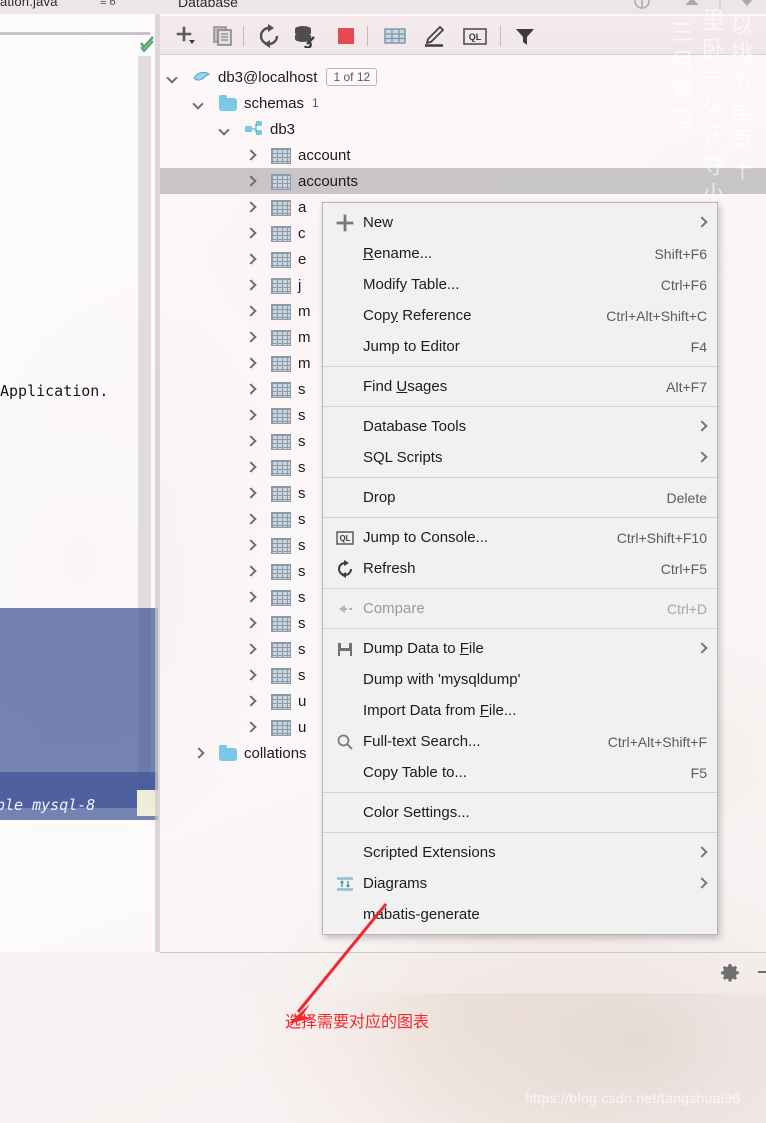 The height and width of the screenshot is (1123, 766). Describe the element at coordinates (520, 537) in the screenshot. I see `menu-item-jump-to-console: QL Jump to Console... Ctrl+Shift+F10` at that location.